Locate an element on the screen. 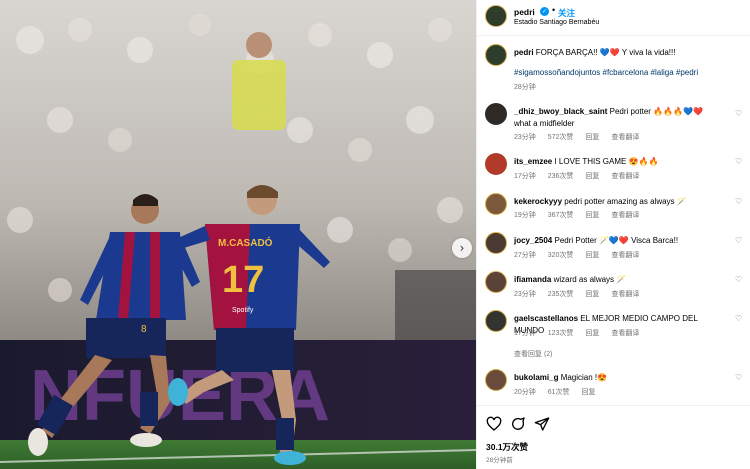  view-replies-button: 查看回复 (2) is located at coordinates (533, 354).